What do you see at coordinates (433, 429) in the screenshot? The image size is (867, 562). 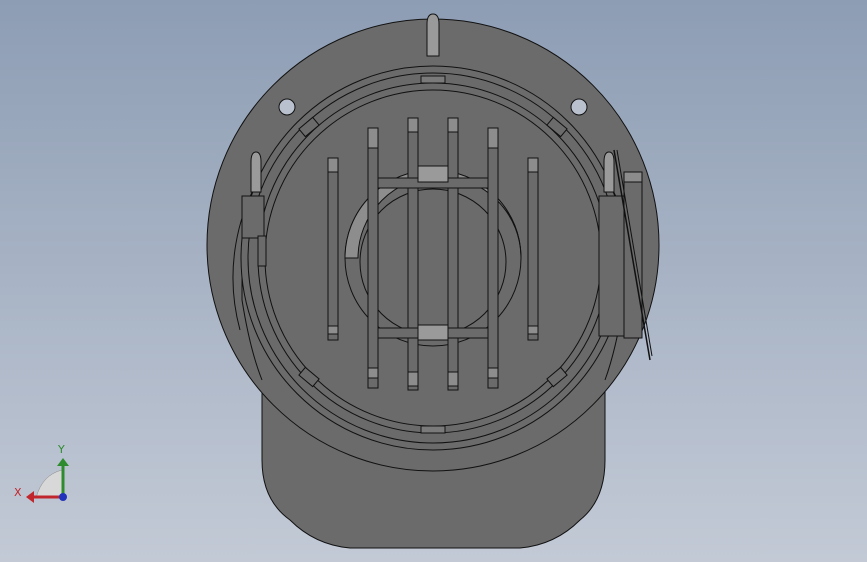 I see `ring-tab-bottom` at bounding box center [433, 429].